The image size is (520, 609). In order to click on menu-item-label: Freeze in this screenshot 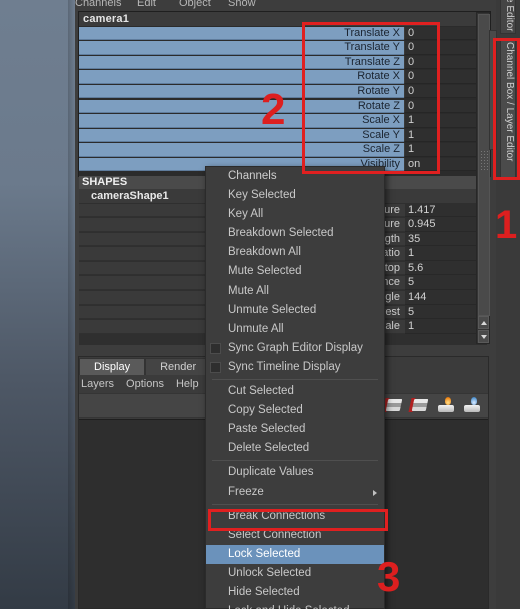, I will do `click(246, 491)`.